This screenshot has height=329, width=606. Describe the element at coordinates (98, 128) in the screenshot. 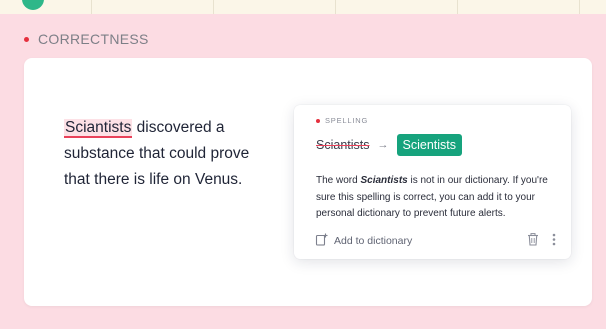

I see `misspelled-word: Sciantists` at that location.